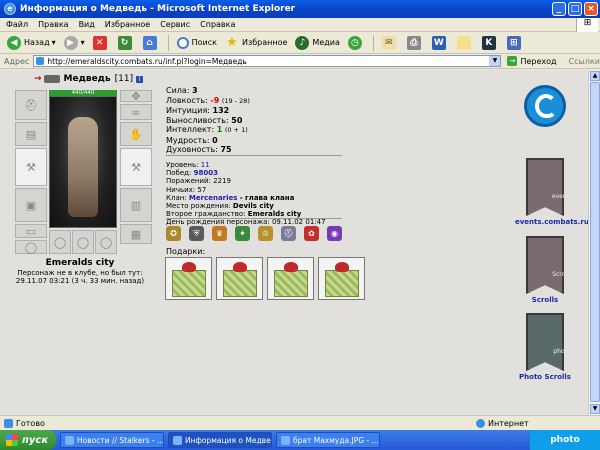  What do you see at coordinates (559, 9) in the screenshot?
I see `minimize-button: _` at bounding box center [559, 9].